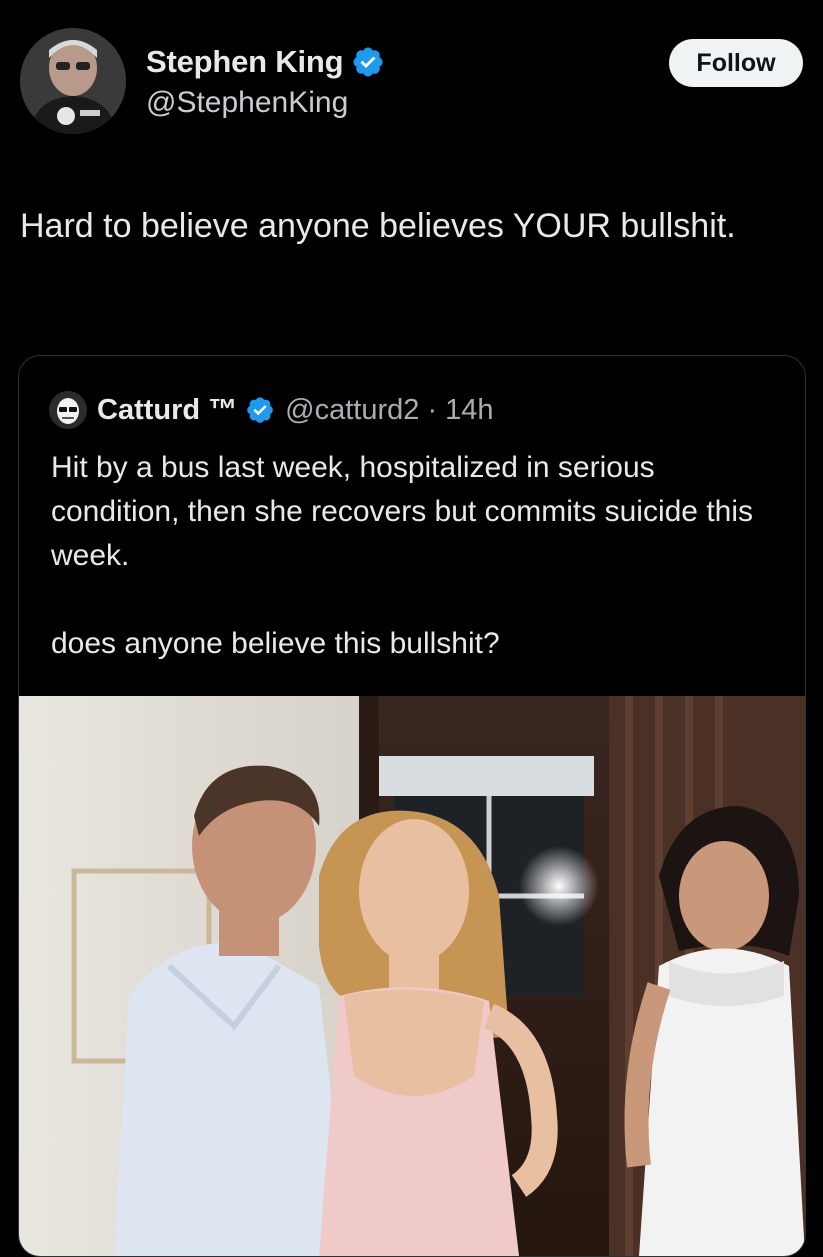 The width and height of the screenshot is (823, 1257). I want to click on quoted-tweet-header: Catturd ™ @catturd2 · 14h, so click(271, 410).